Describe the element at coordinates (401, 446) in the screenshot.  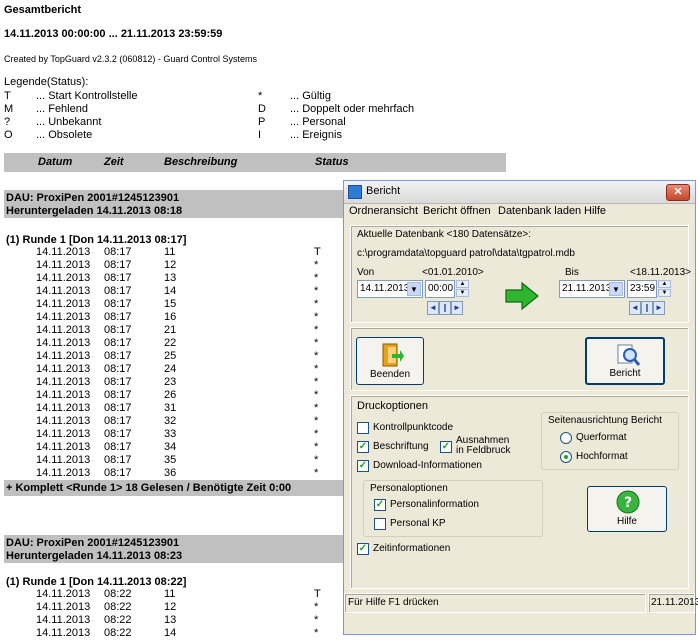
I see `beschriftung-label: Beschriftung` at that location.